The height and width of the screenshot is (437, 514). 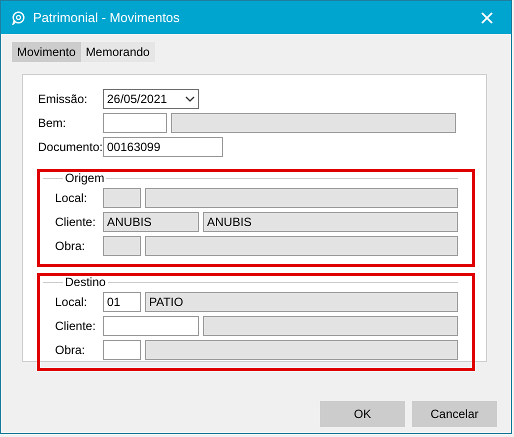 I want to click on date-dropdown: 26/05/2021, so click(x=151, y=99).